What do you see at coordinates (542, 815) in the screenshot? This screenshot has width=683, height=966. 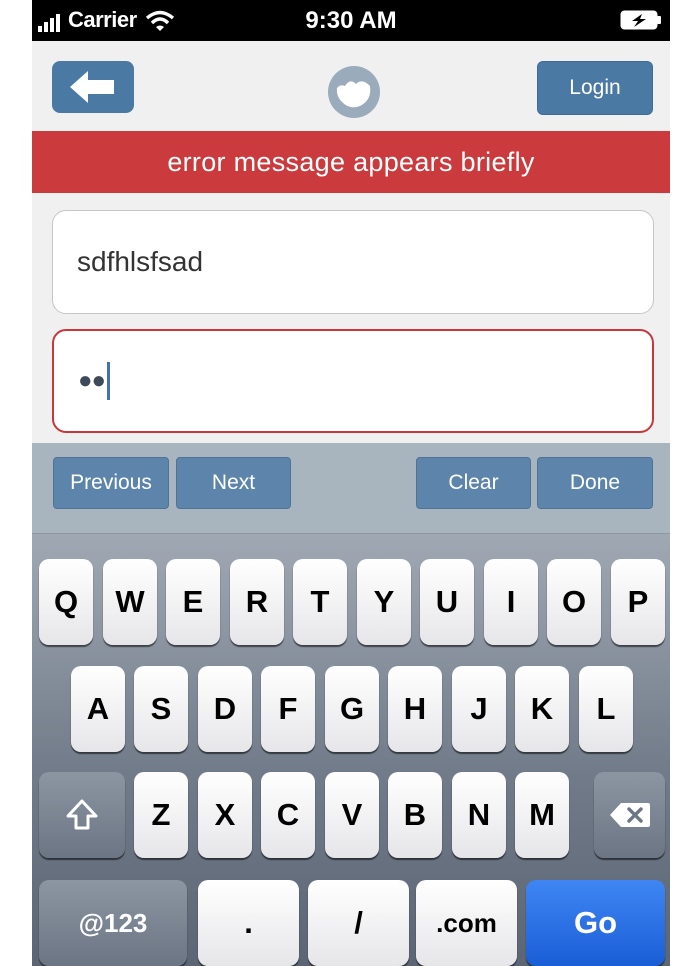 I see `key-m: M` at bounding box center [542, 815].